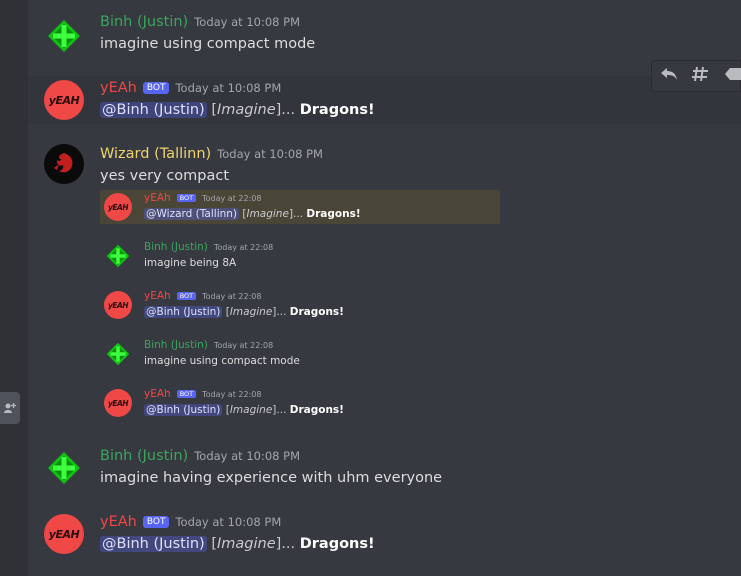 Image resolution: width=741 pixels, height=576 pixels. What do you see at coordinates (669, 76) in the screenshot?
I see `reply-icon` at bounding box center [669, 76].